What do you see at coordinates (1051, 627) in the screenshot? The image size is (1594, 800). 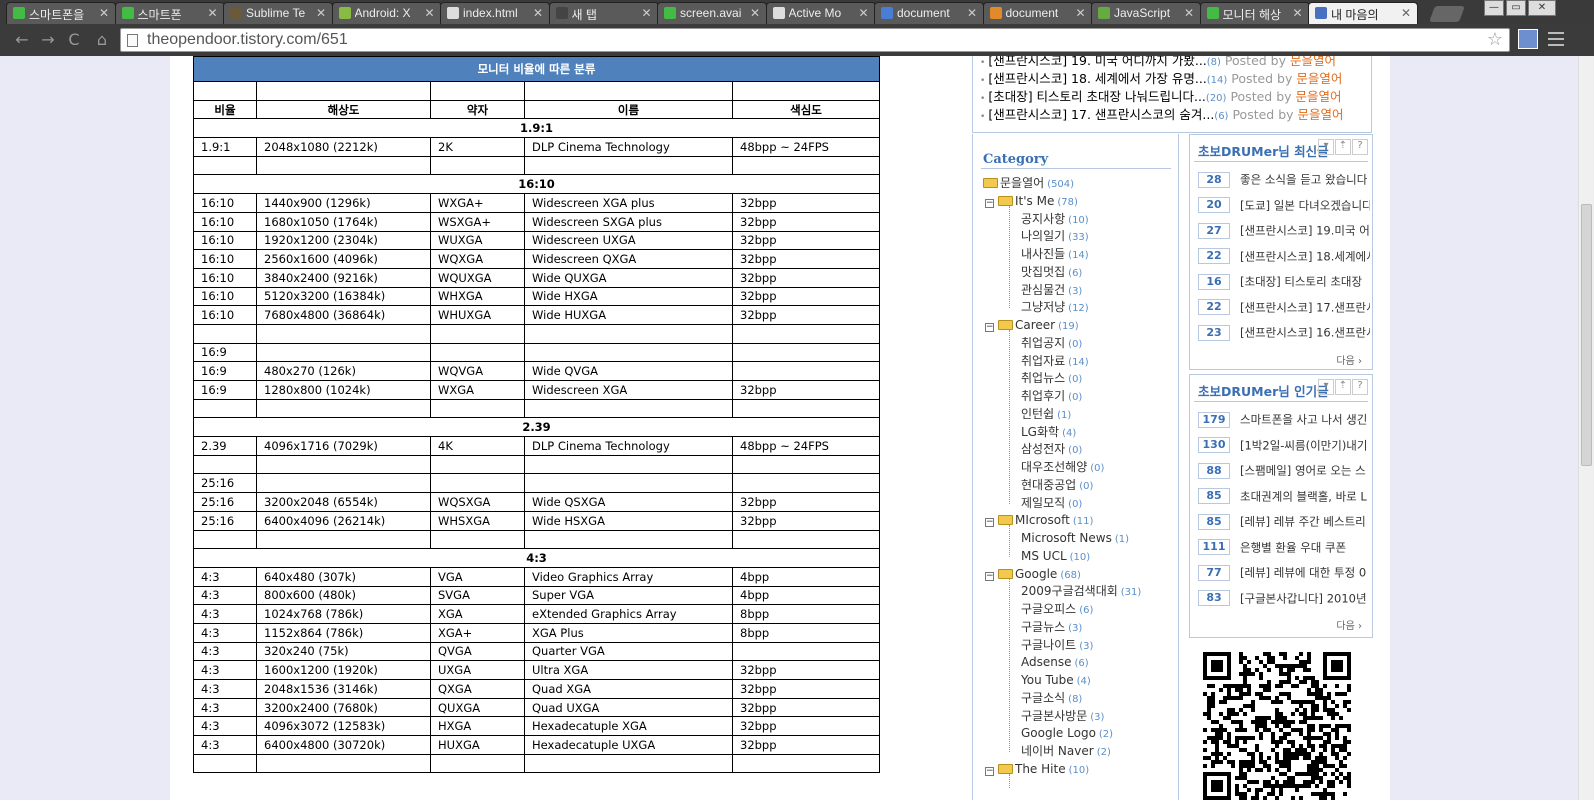 I see `category-item: 구글뉴스 (3)` at bounding box center [1051, 627].